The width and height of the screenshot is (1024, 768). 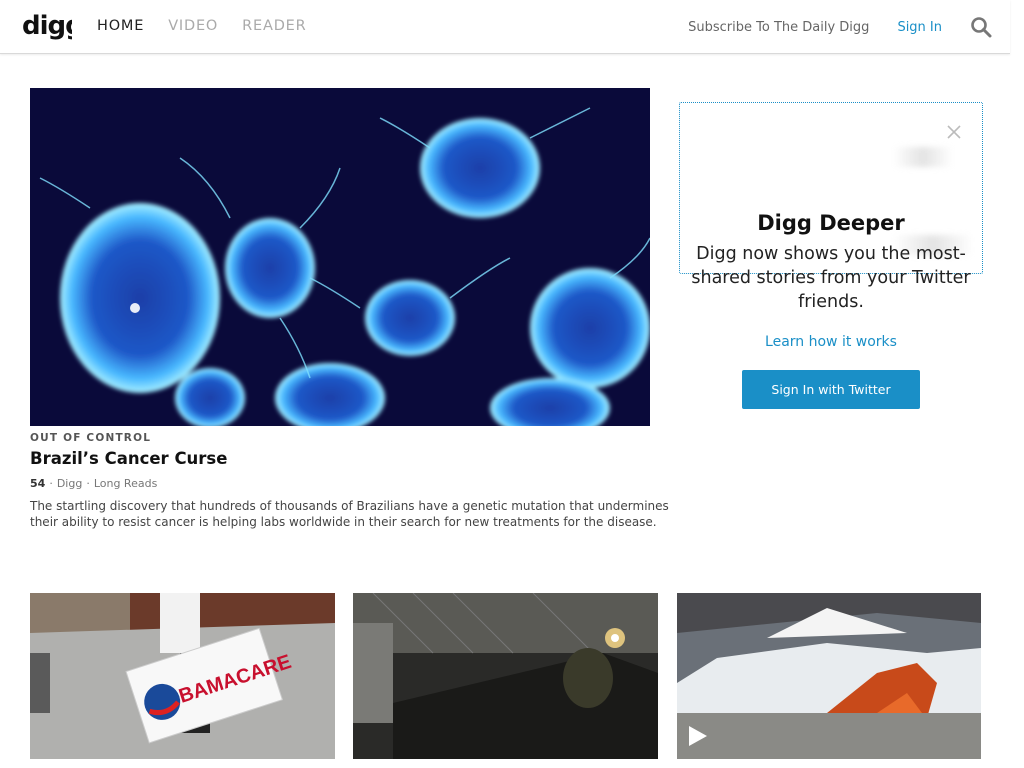 I want to click on nav-reader: READER, so click(x=274, y=26).